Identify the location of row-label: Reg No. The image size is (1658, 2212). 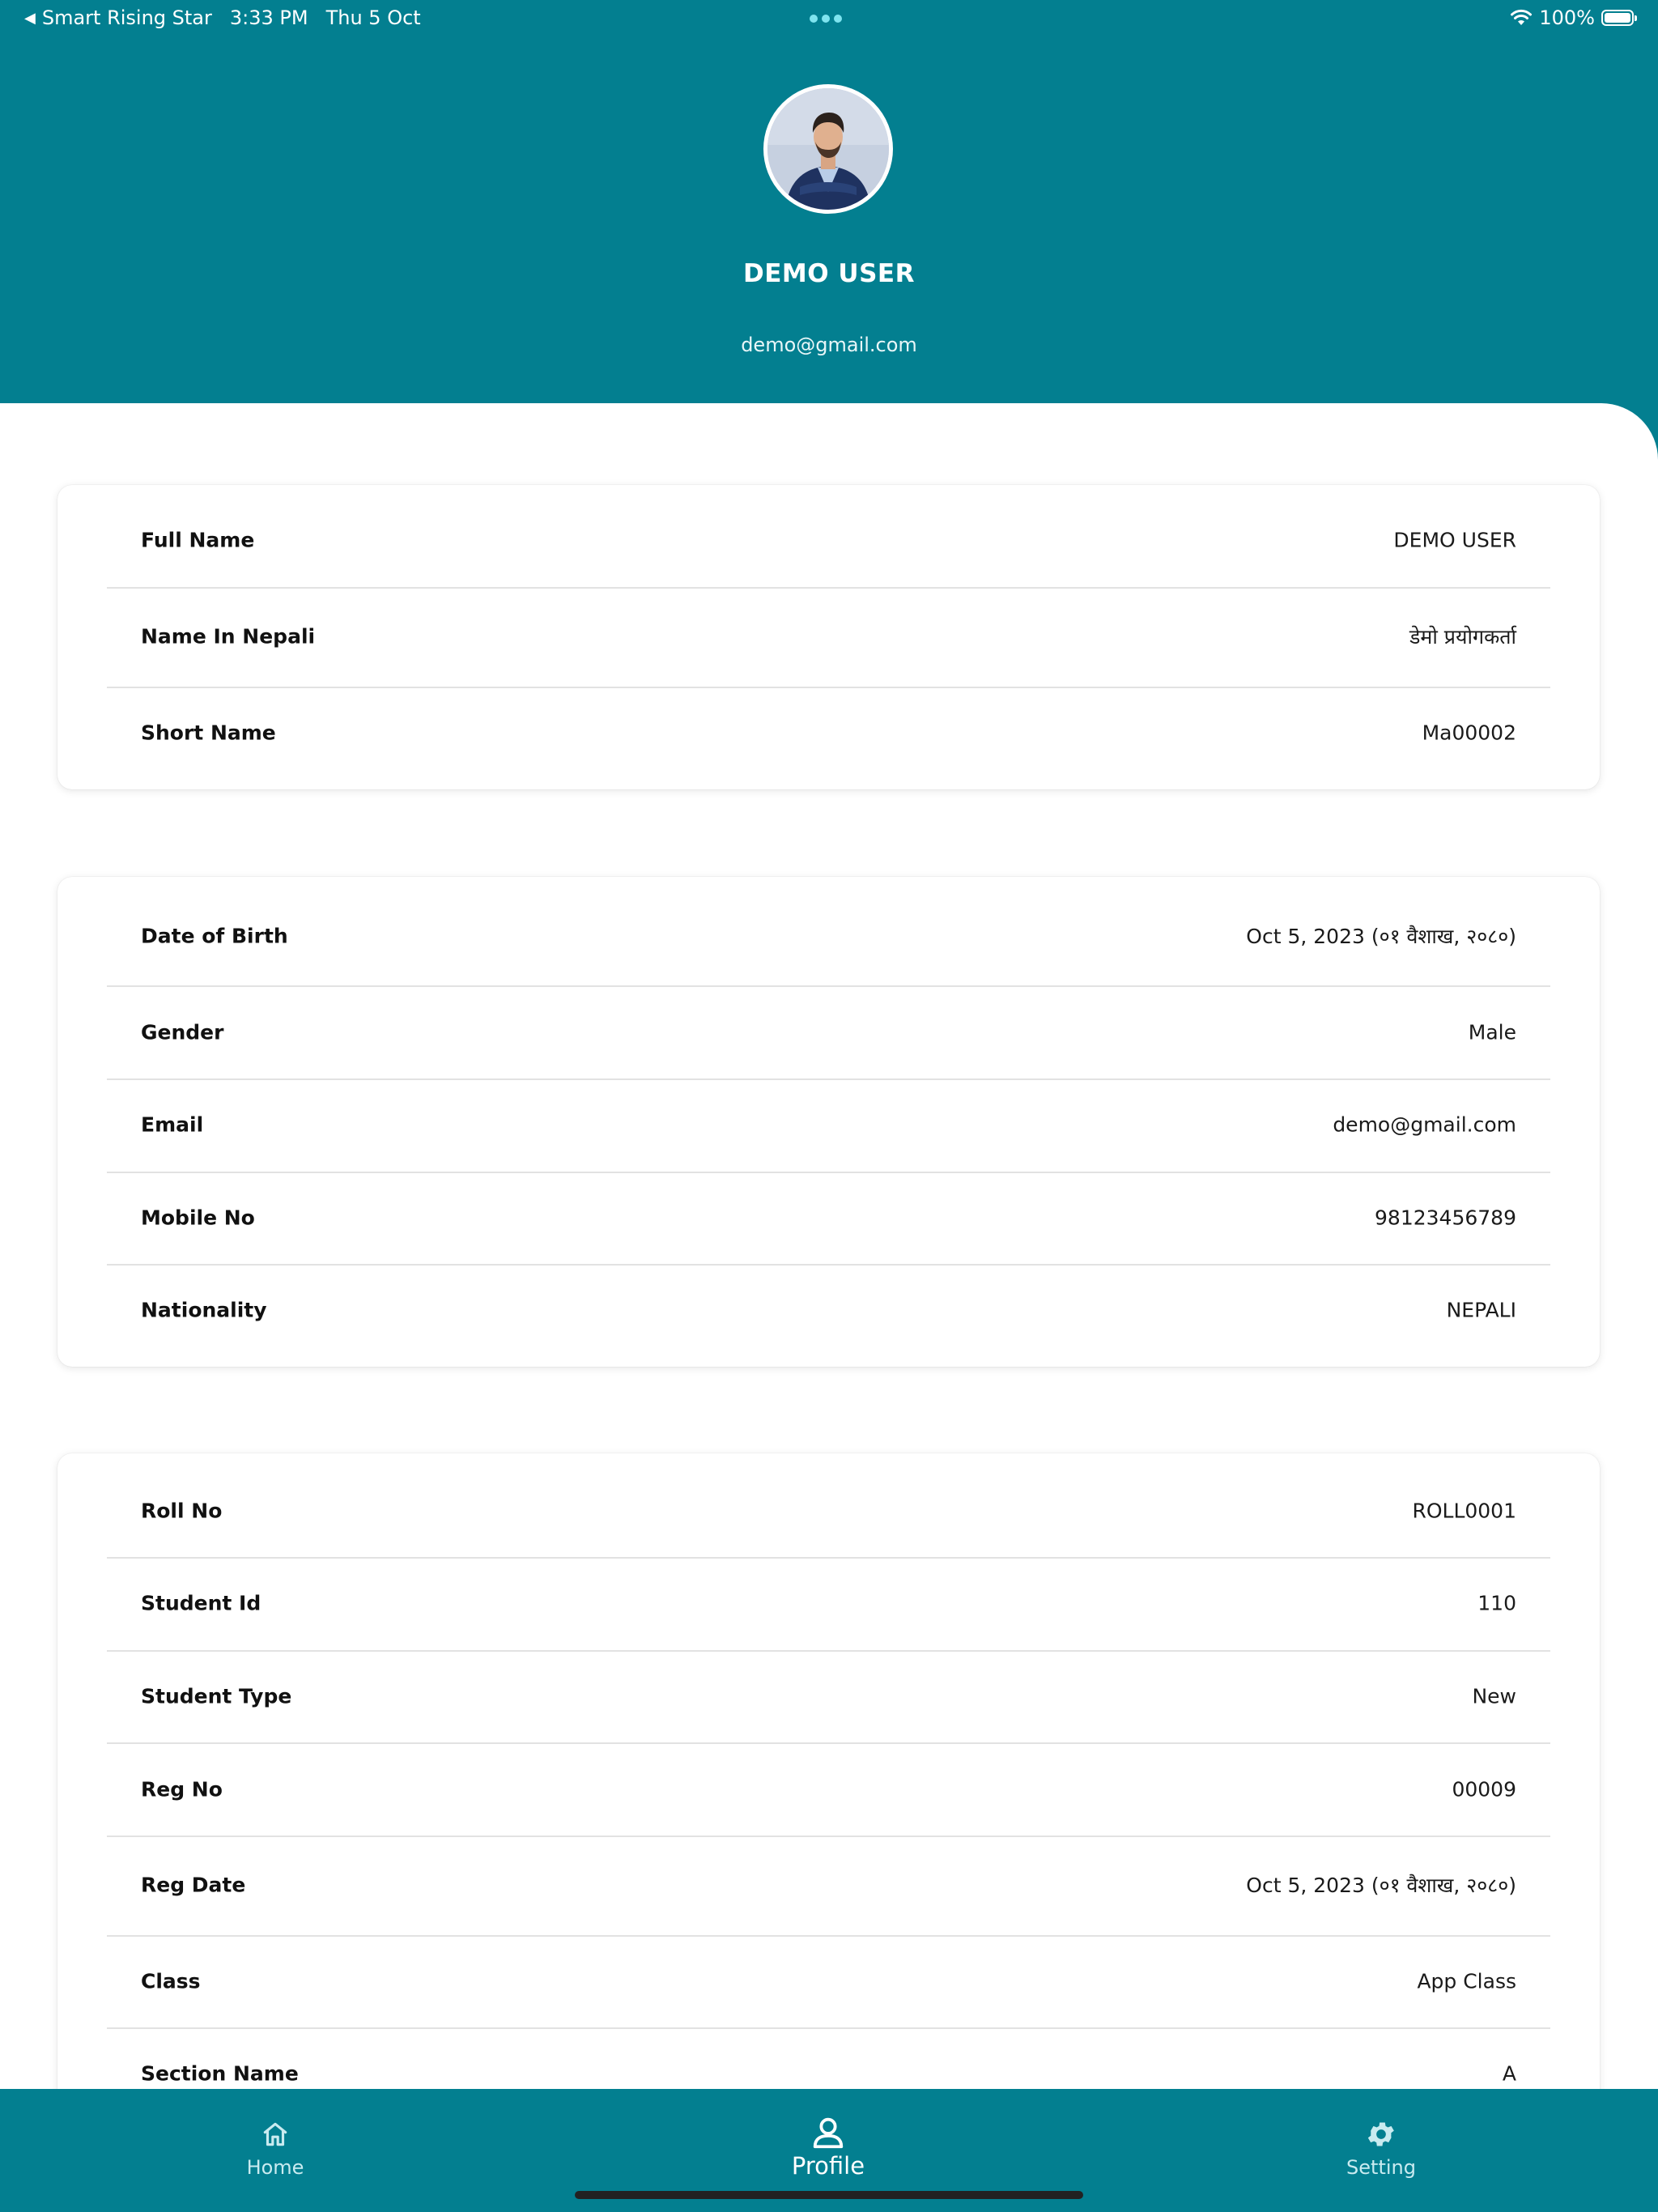
(182, 1790).